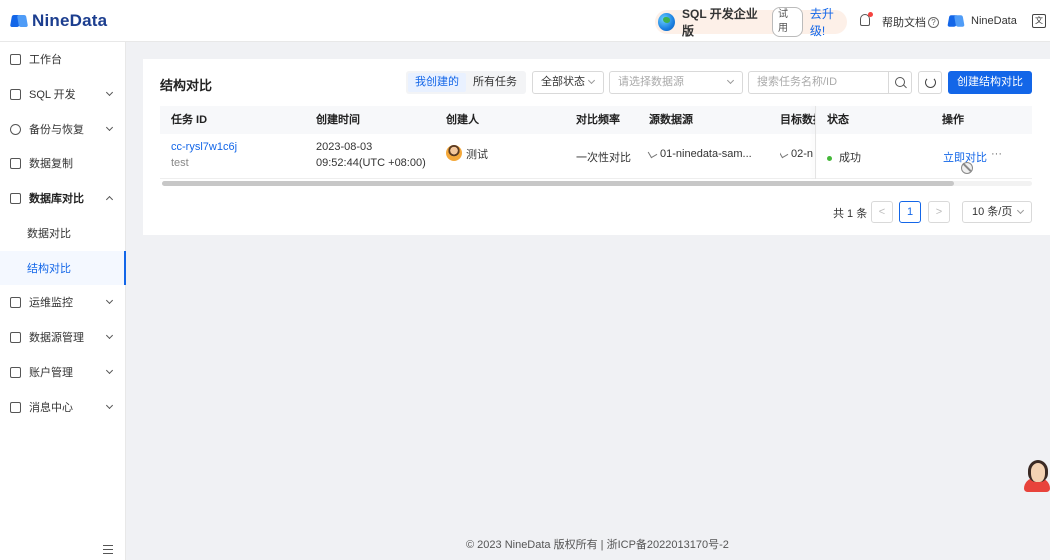 The width and height of the screenshot is (1050, 560). Describe the element at coordinates (56, 199) in the screenshot. I see `sidebar-item-label: 数据库对比` at that location.